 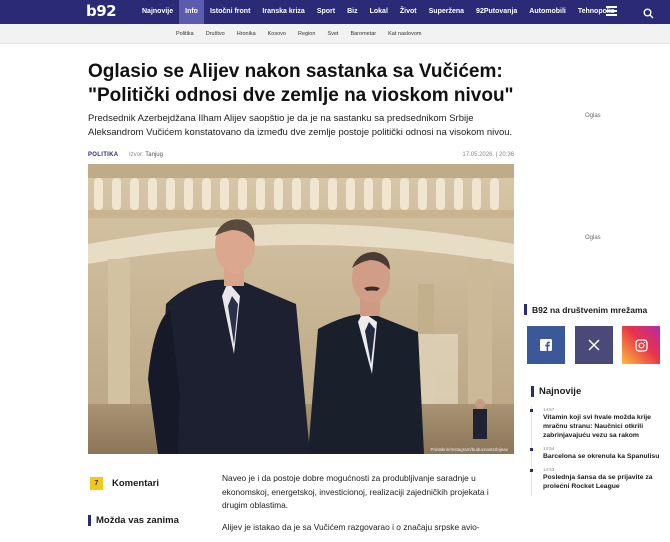 I want to click on subnav-kat-naslovom: Kat naslovom, so click(x=404, y=34).